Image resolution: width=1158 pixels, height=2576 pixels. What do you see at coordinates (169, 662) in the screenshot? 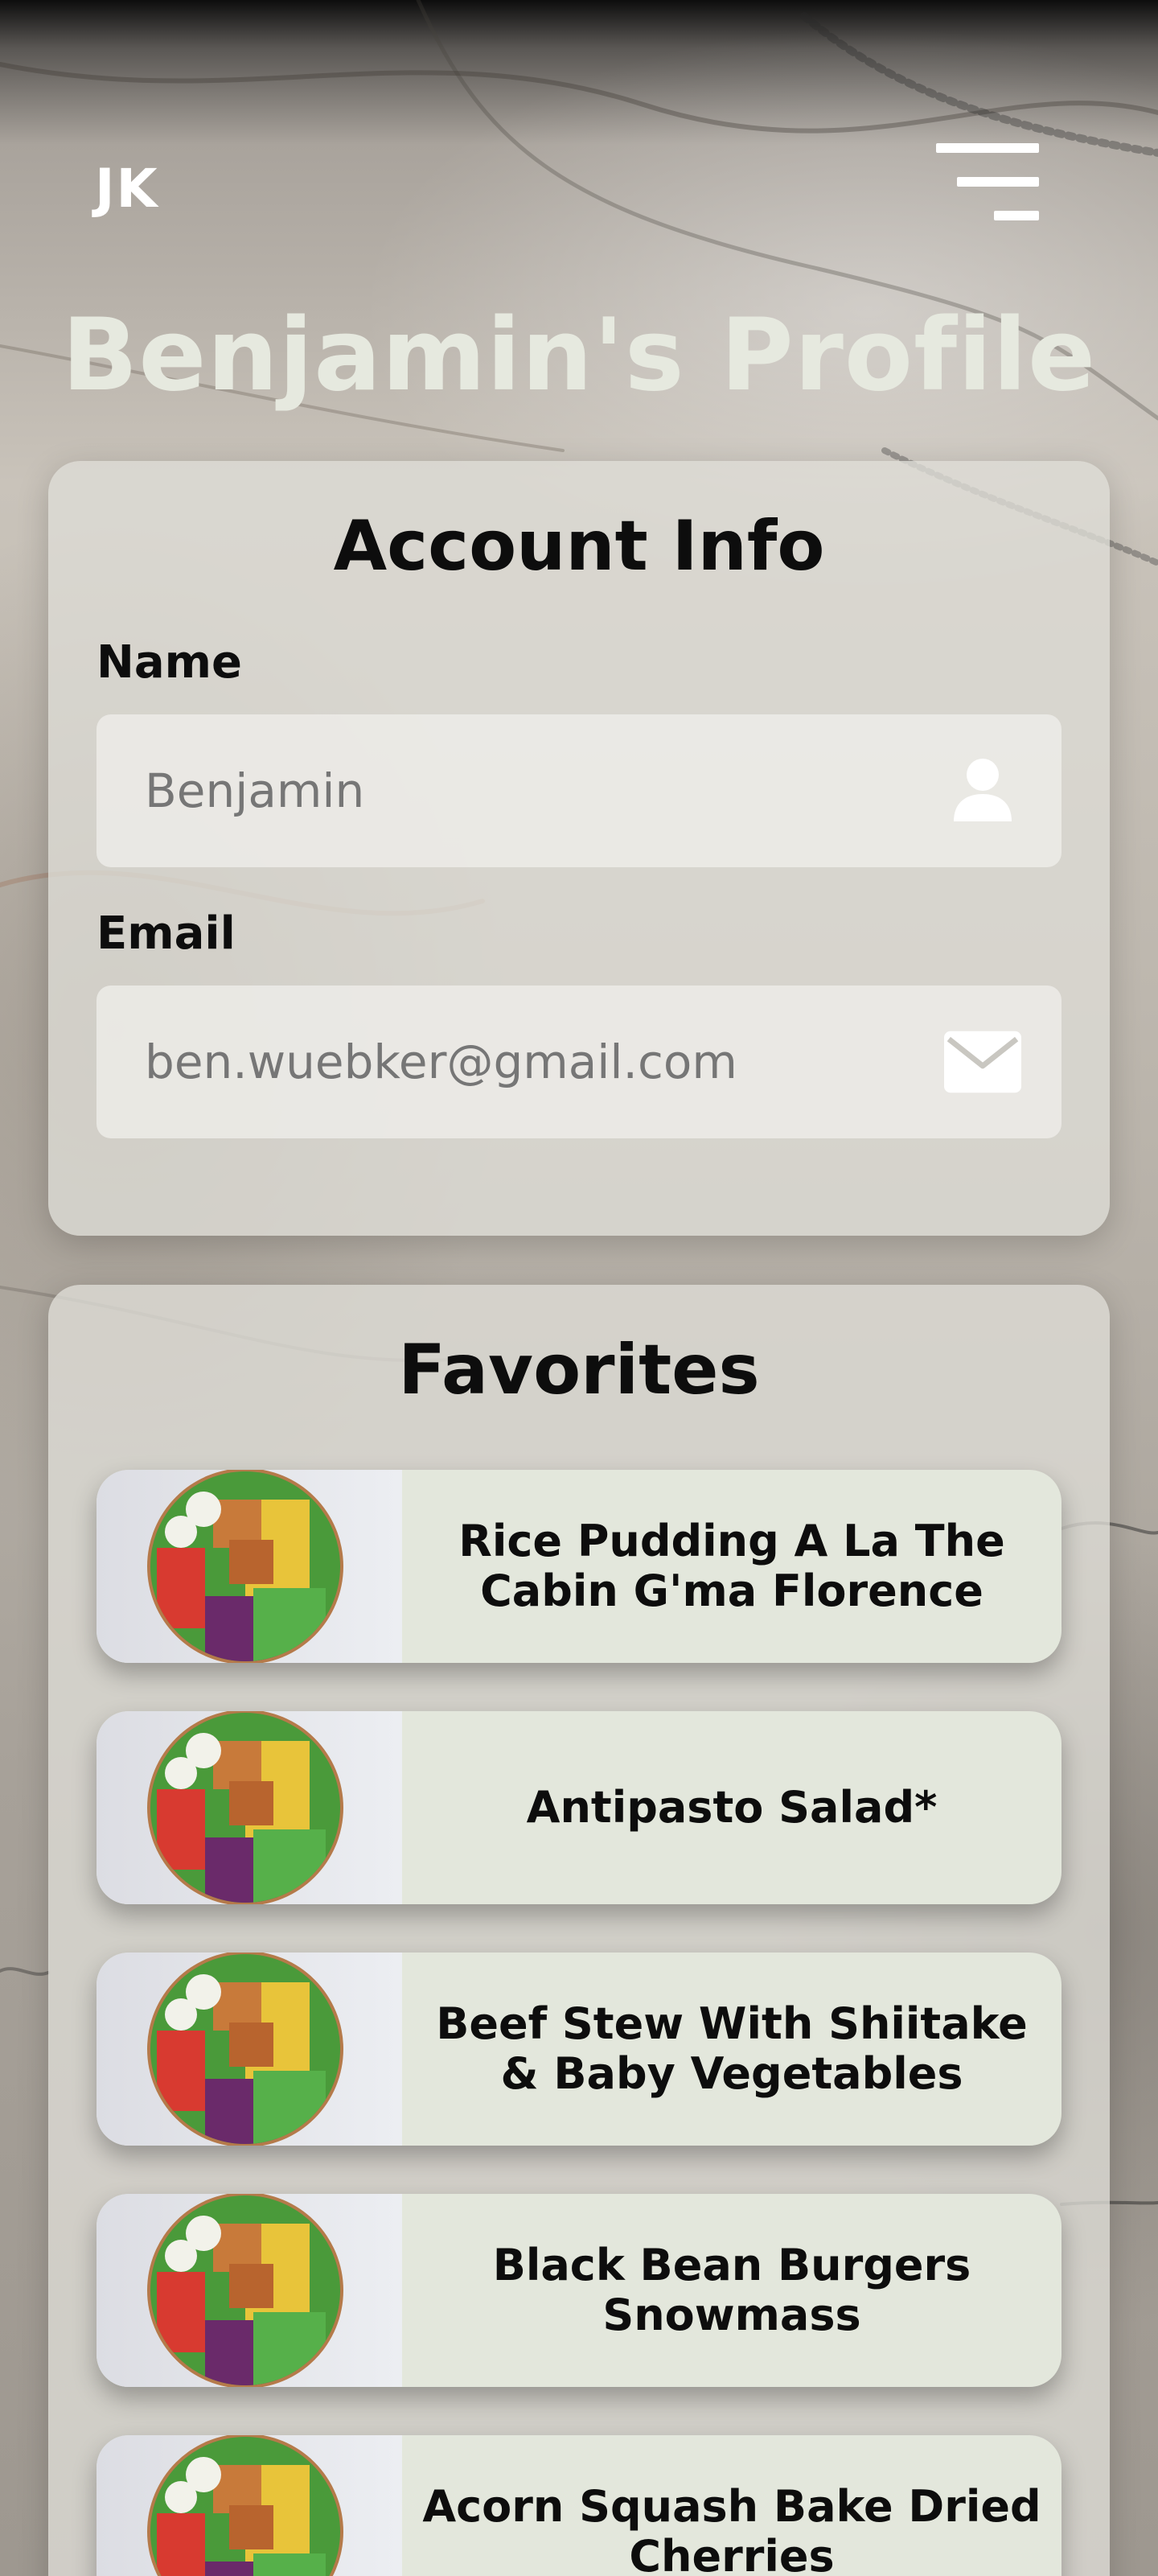
I see `name-label: Name` at bounding box center [169, 662].